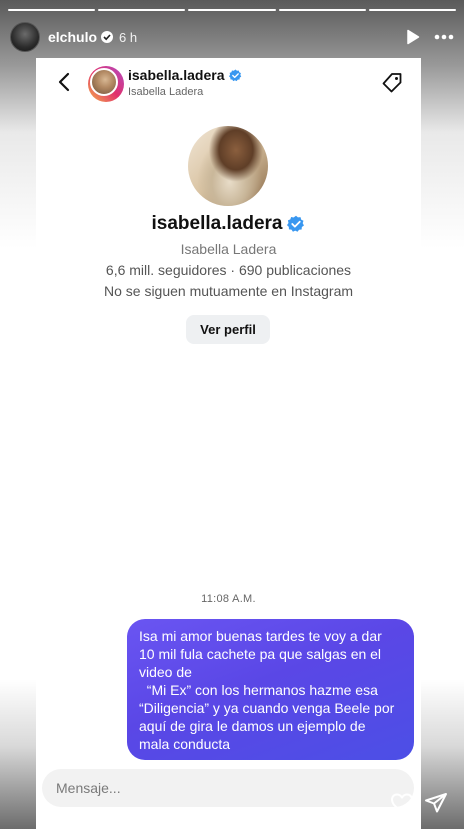 This screenshot has width=464, height=829. What do you see at coordinates (217, 223) in the screenshot?
I see `profile-username-text: isabella.ladera` at bounding box center [217, 223].